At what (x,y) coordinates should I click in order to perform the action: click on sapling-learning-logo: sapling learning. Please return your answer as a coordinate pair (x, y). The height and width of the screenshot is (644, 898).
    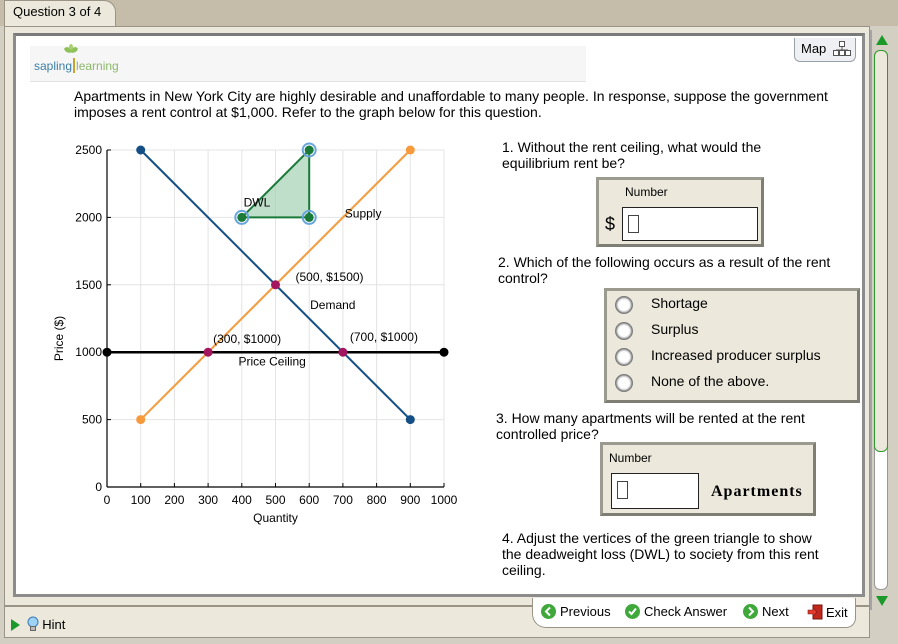
    Looking at the image, I should click on (76, 65).